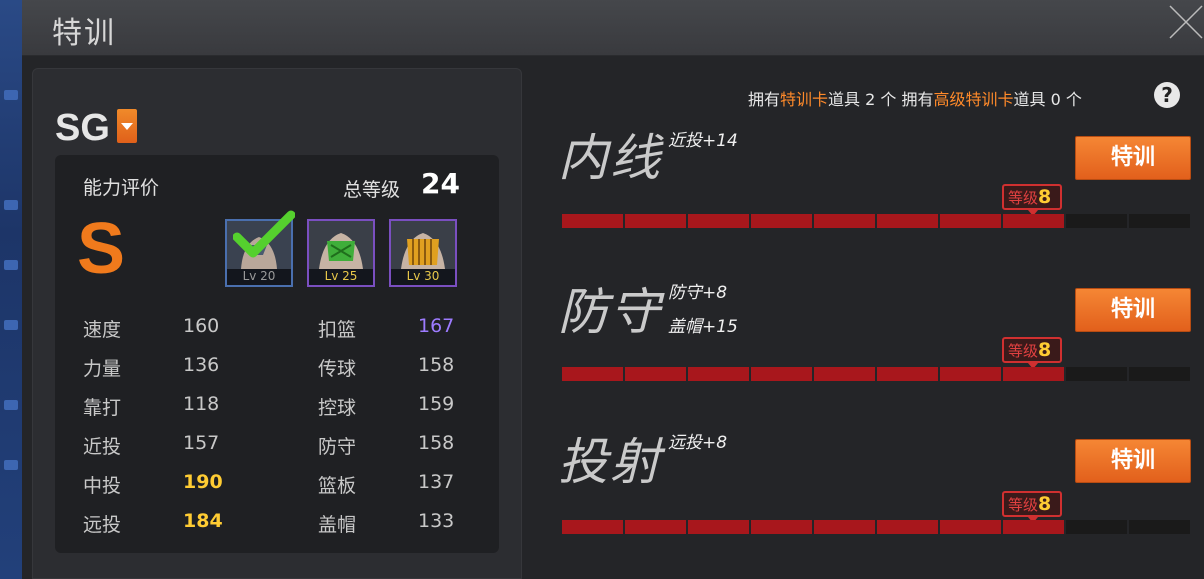 The height and width of the screenshot is (579, 1204). What do you see at coordinates (440, 183) in the screenshot?
I see `total-level-value: 24` at bounding box center [440, 183].